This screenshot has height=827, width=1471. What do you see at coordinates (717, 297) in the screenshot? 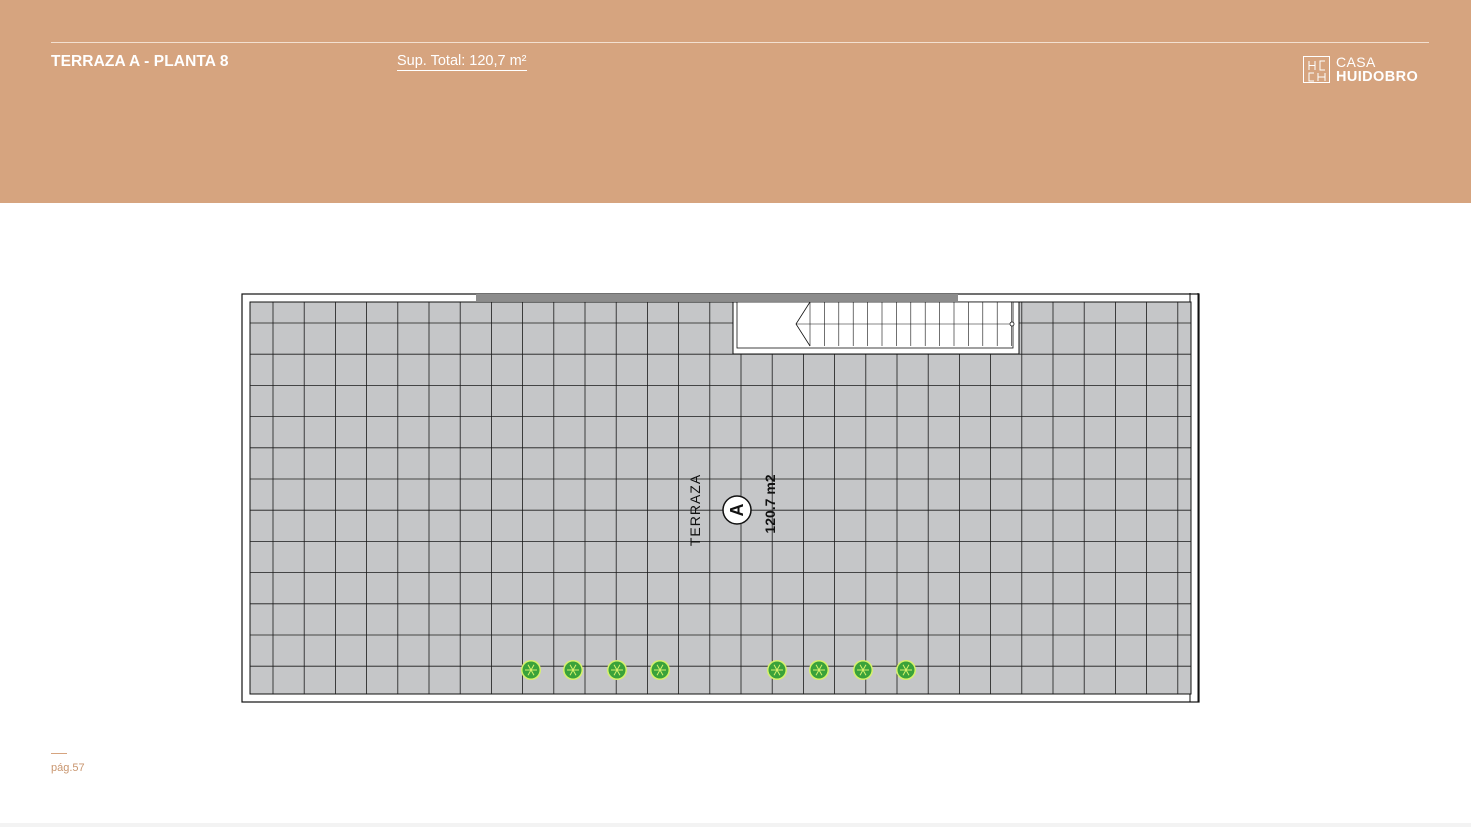
I see `top-railing` at bounding box center [717, 297].